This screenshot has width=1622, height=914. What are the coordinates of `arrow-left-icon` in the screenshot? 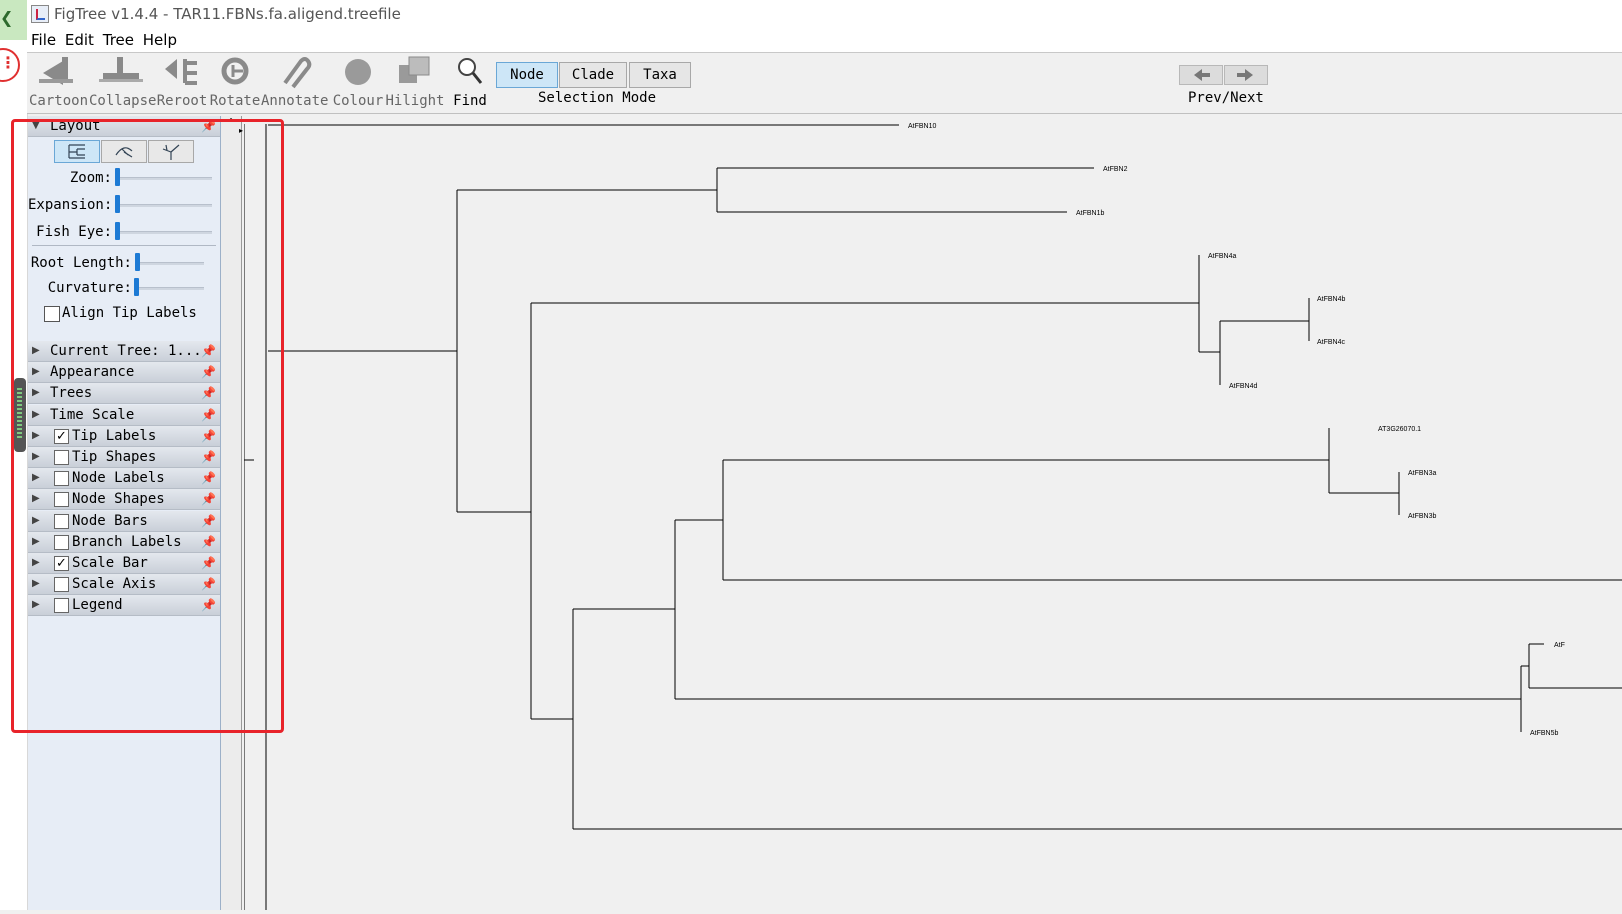 It's located at (1202, 75).